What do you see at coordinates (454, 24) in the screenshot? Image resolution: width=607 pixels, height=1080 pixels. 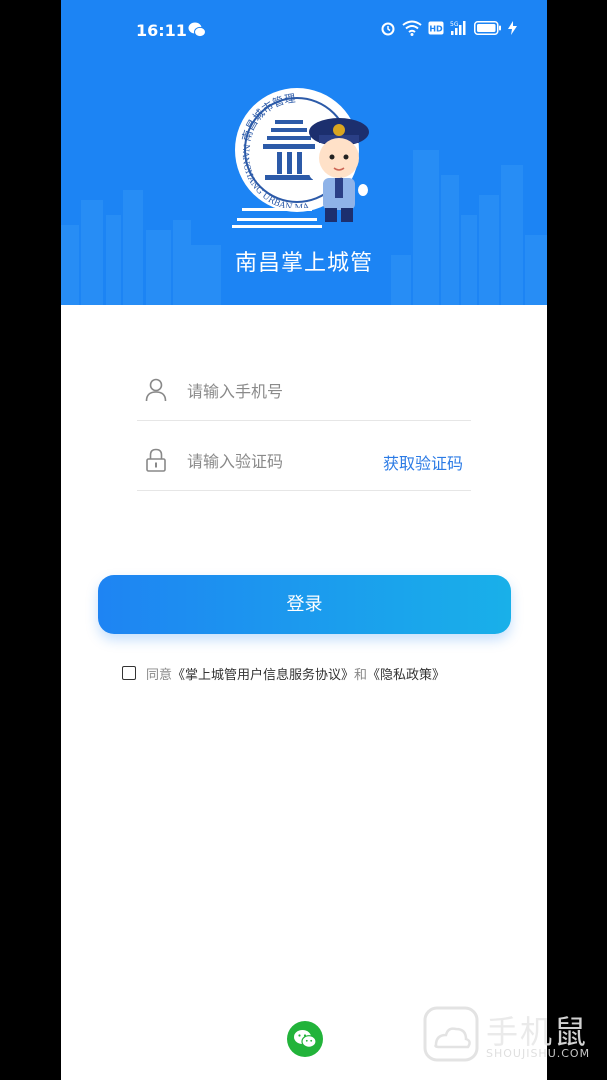 I see `svg-text: 5G` at bounding box center [454, 24].